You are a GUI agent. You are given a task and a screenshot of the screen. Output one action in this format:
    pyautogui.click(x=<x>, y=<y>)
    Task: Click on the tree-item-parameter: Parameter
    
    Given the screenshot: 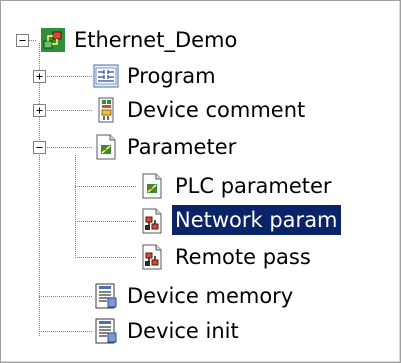 What is the action you would take?
    pyautogui.click(x=181, y=147)
    